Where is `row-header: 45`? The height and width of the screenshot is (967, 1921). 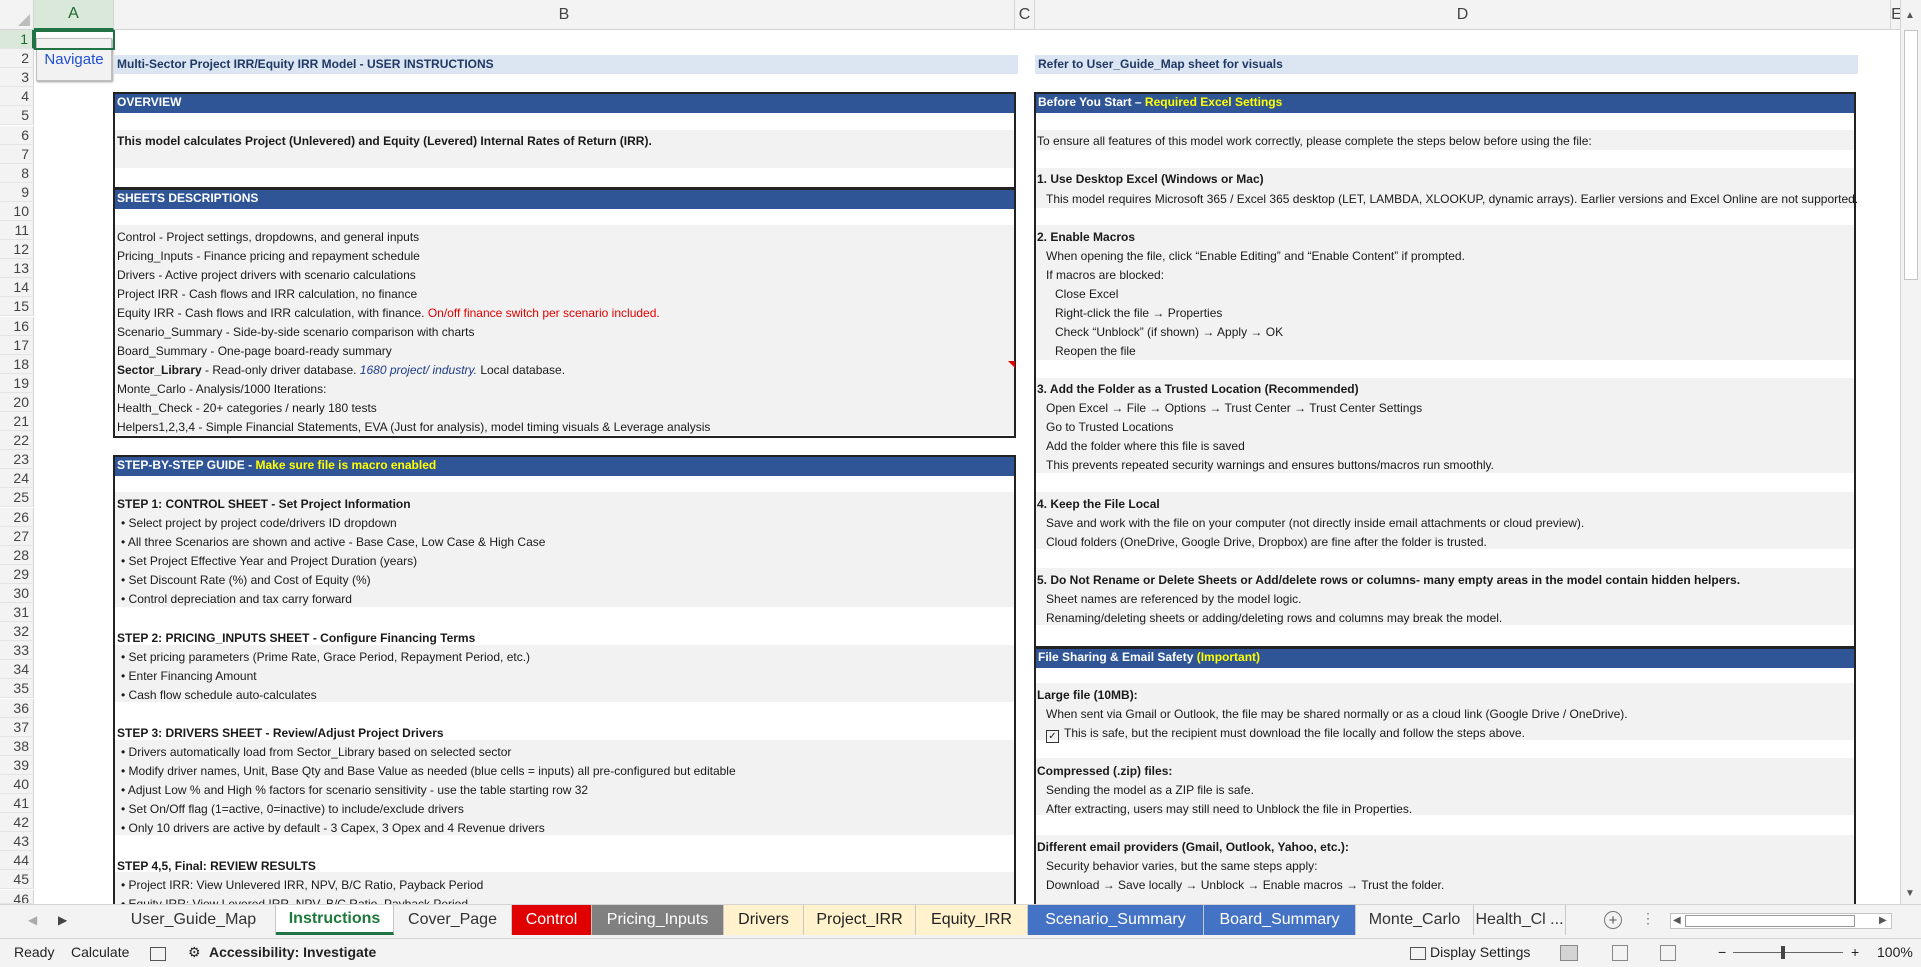 row-header: 45 is located at coordinates (17, 880).